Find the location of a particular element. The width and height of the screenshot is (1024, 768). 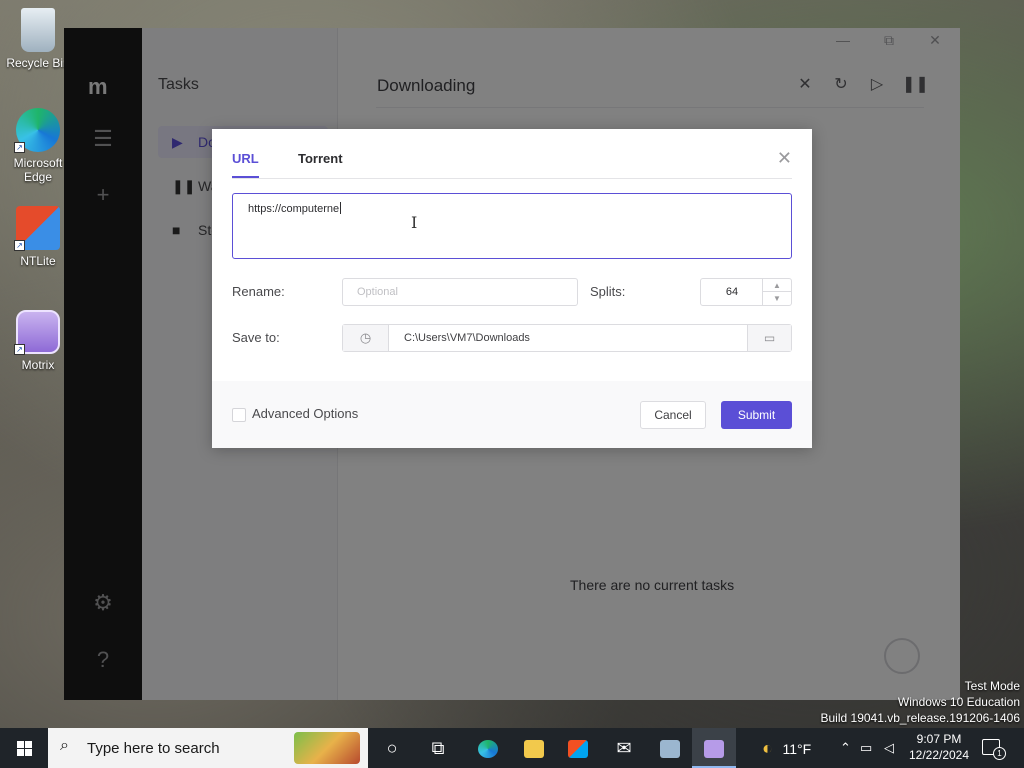

watermark-line: Build 19041.vb_release.191206-1406 is located at coordinates (920, 718).